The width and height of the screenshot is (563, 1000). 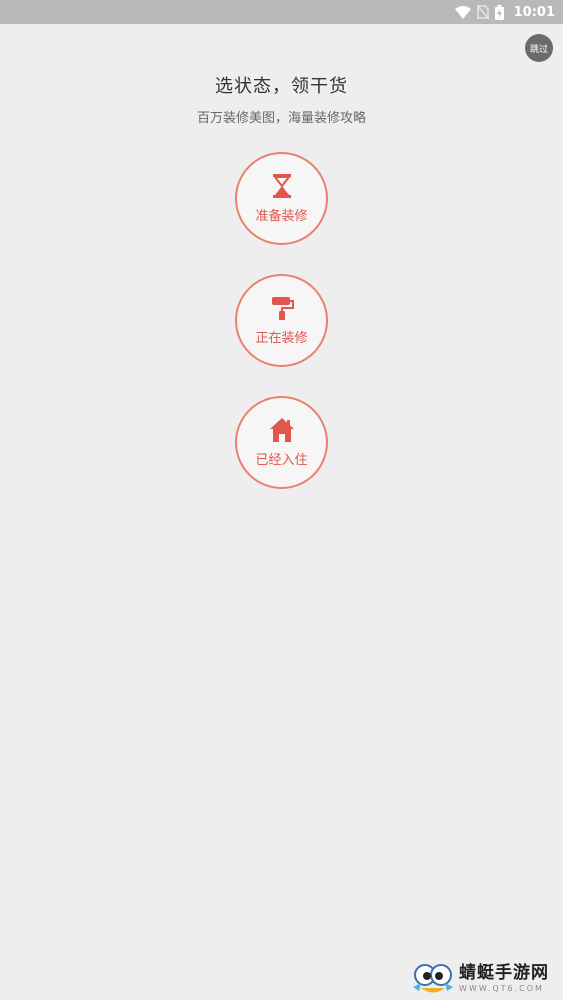 What do you see at coordinates (281, 460) in the screenshot?
I see `option-label: 已经入住` at bounding box center [281, 460].